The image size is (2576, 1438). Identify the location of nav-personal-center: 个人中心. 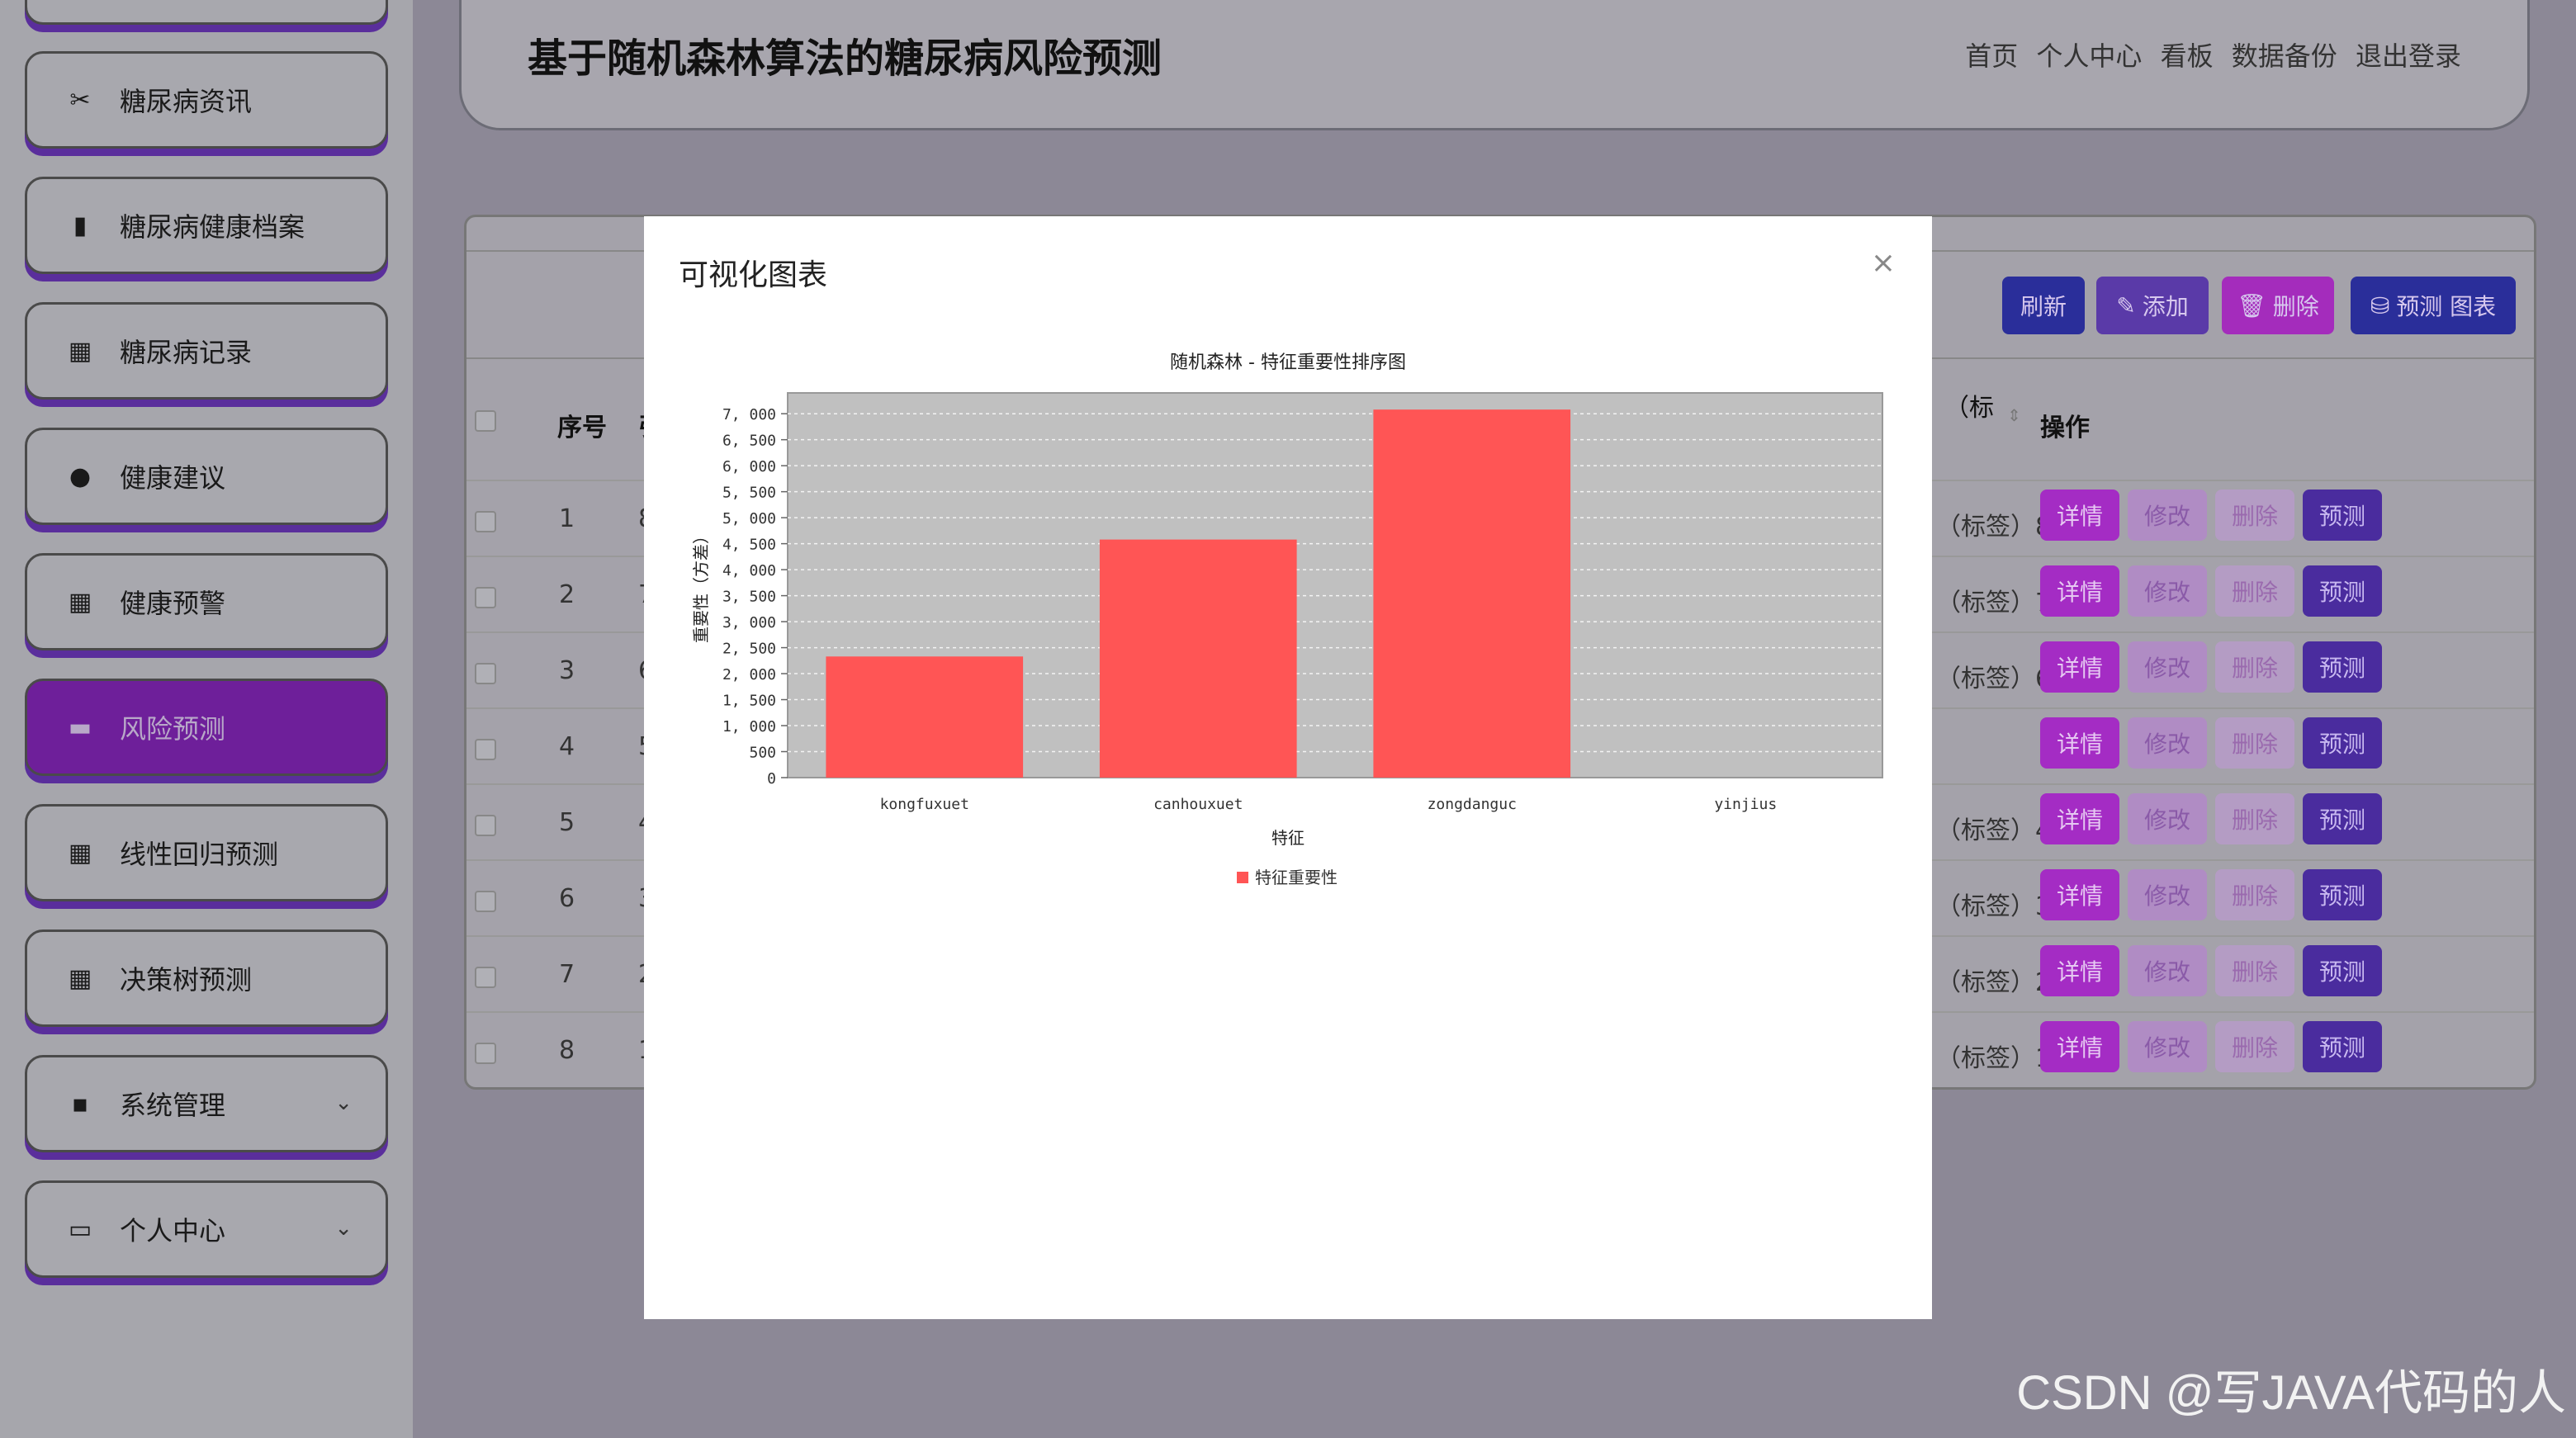
(2089, 56).